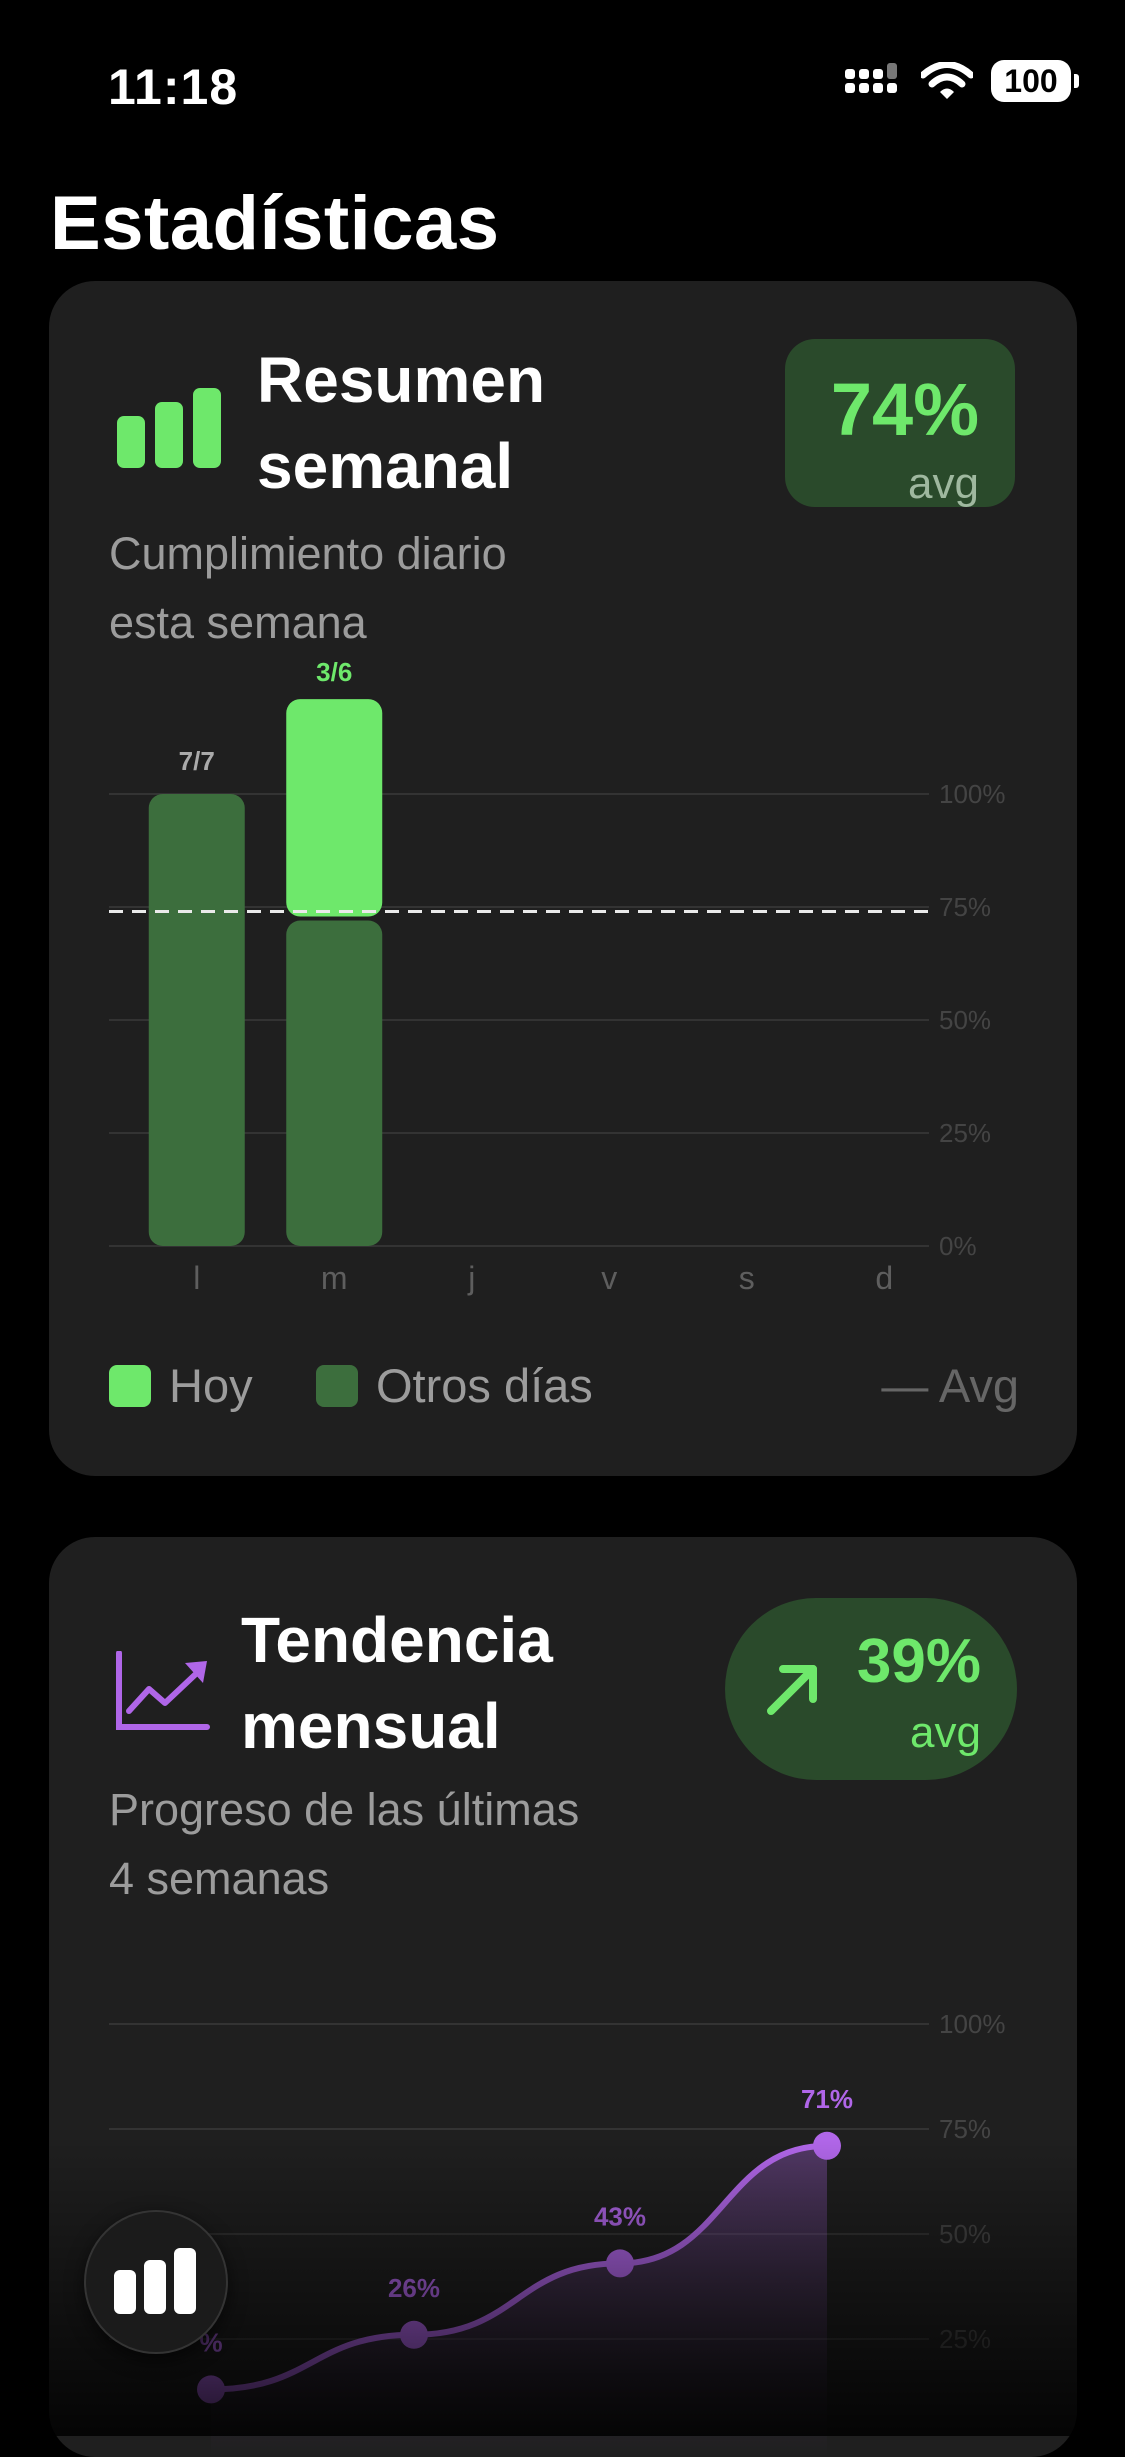 Image resolution: width=1125 pixels, height=2457 pixels. Describe the element at coordinates (620, 2216) in the screenshot. I see `trend-data-label: 43%` at that location.